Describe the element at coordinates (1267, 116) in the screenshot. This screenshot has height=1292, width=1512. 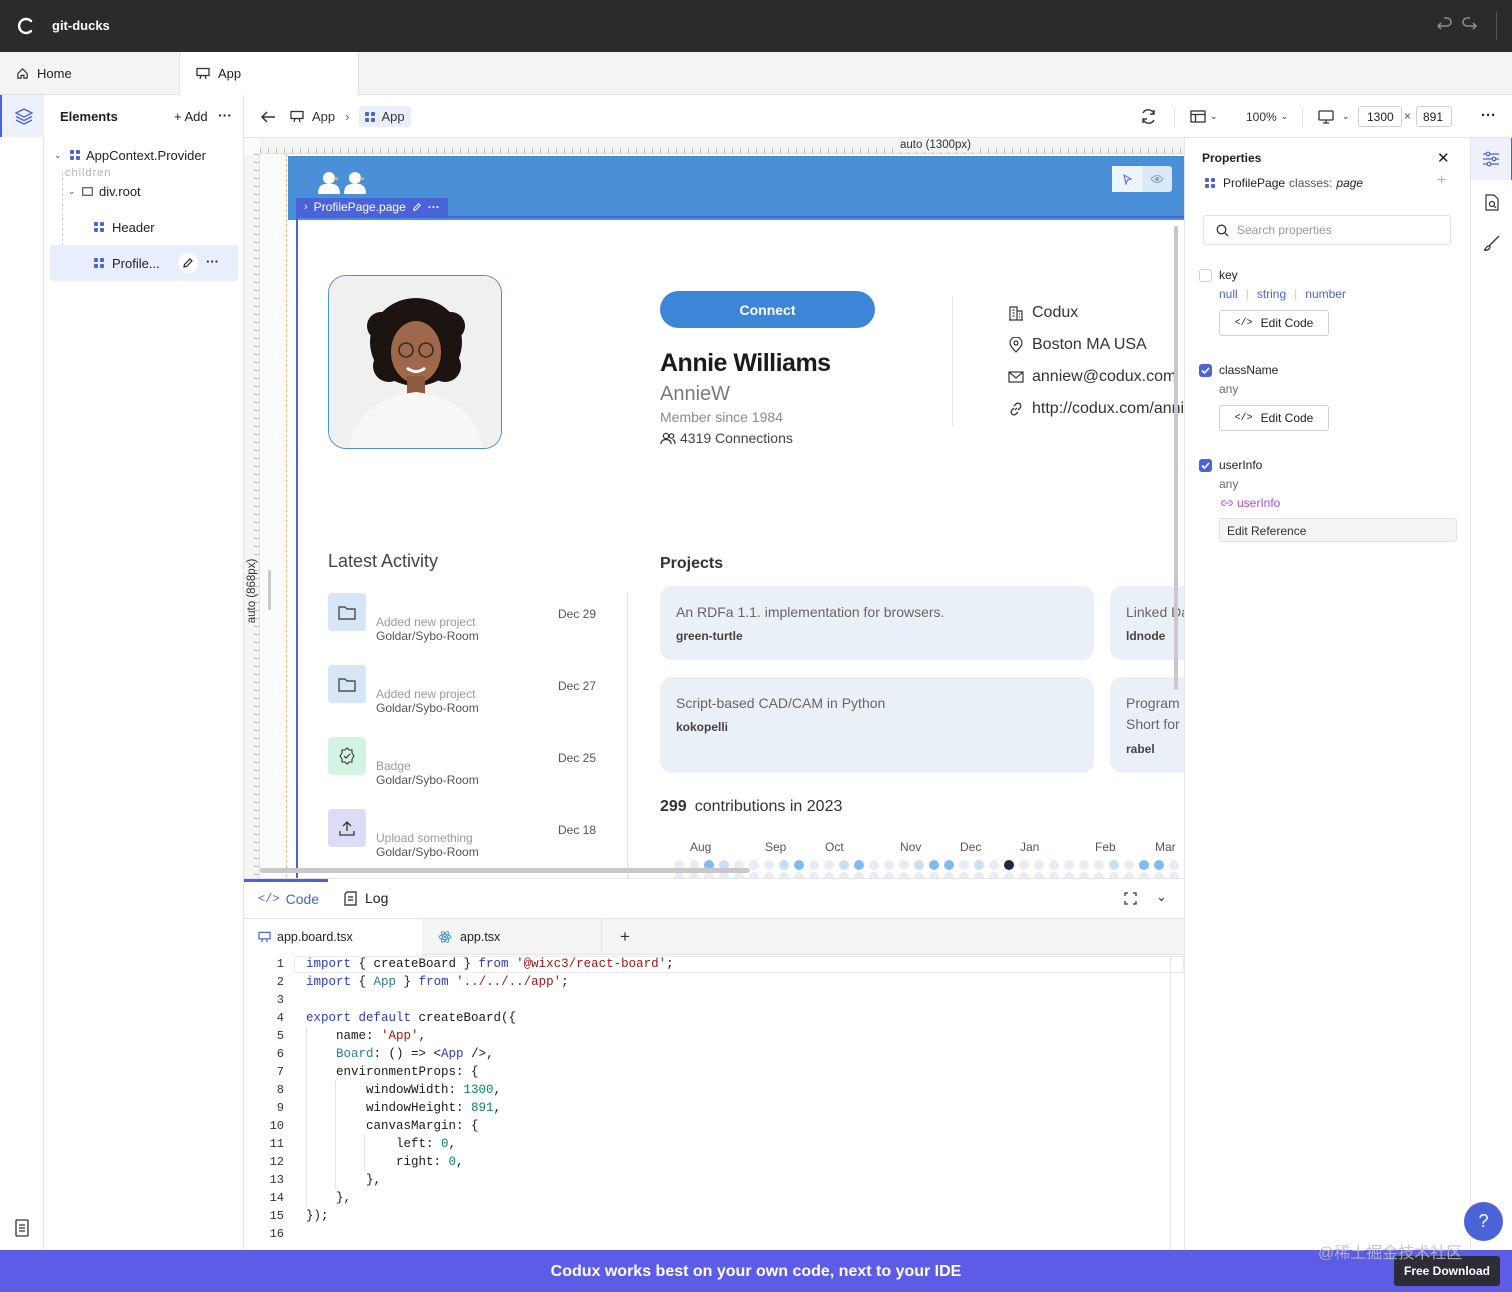
I see `zoom-select: 100% ⌄` at that location.